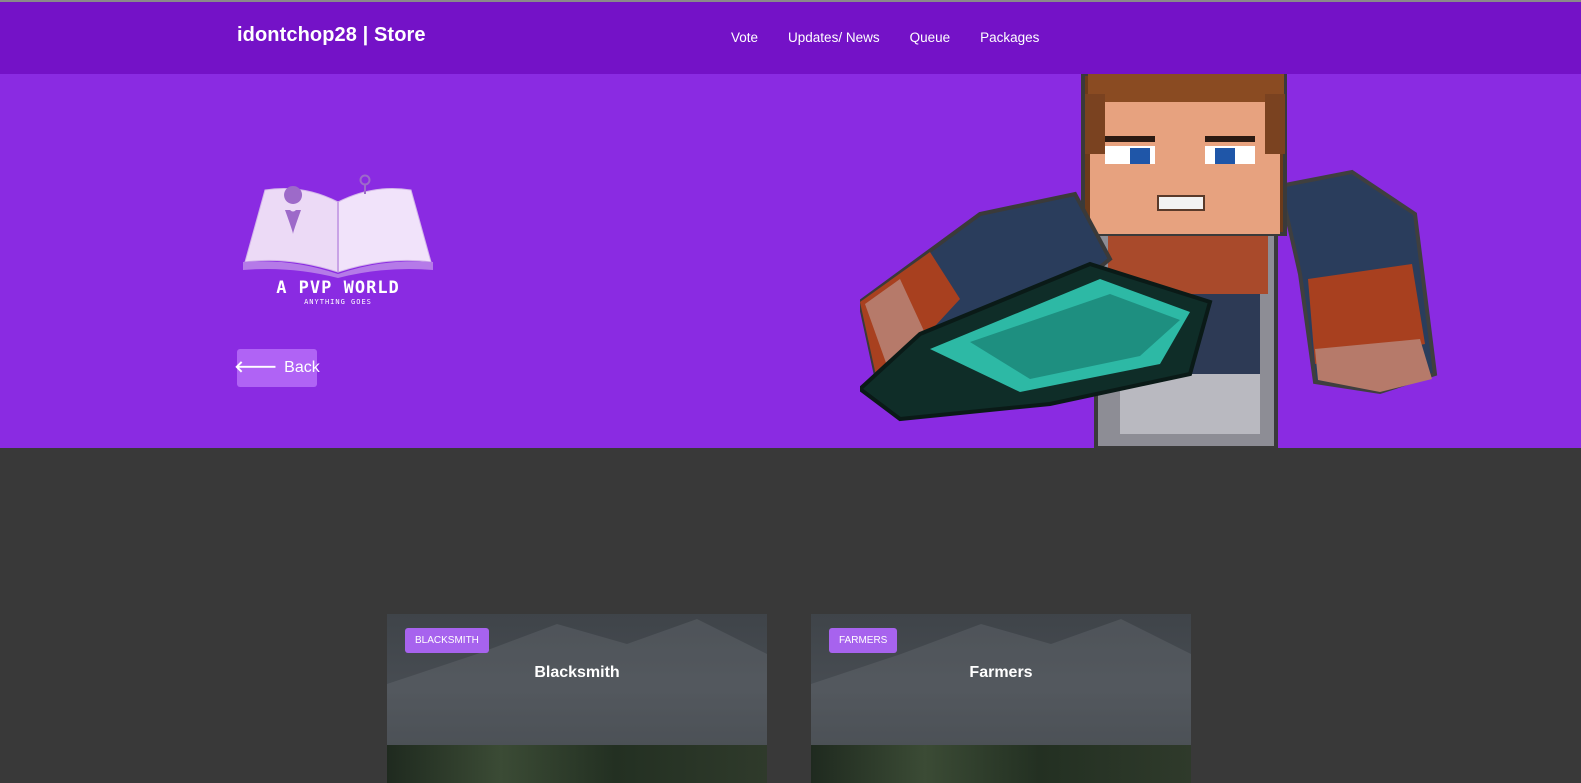 The width and height of the screenshot is (1581, 783). Describe the element at coordinates (302, 367) in the screenshot. I see `back-button-label: Back` at that location.